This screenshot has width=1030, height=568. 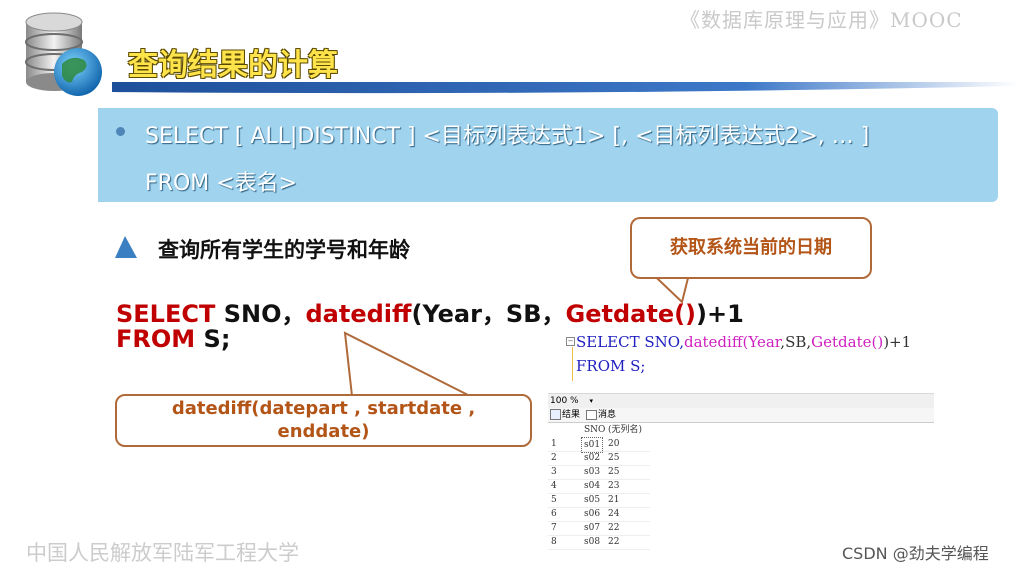 What do you see at coordinates (614, 514) in the screenshot?
I see `cell-age: 24` at bounding box center [614, 514].